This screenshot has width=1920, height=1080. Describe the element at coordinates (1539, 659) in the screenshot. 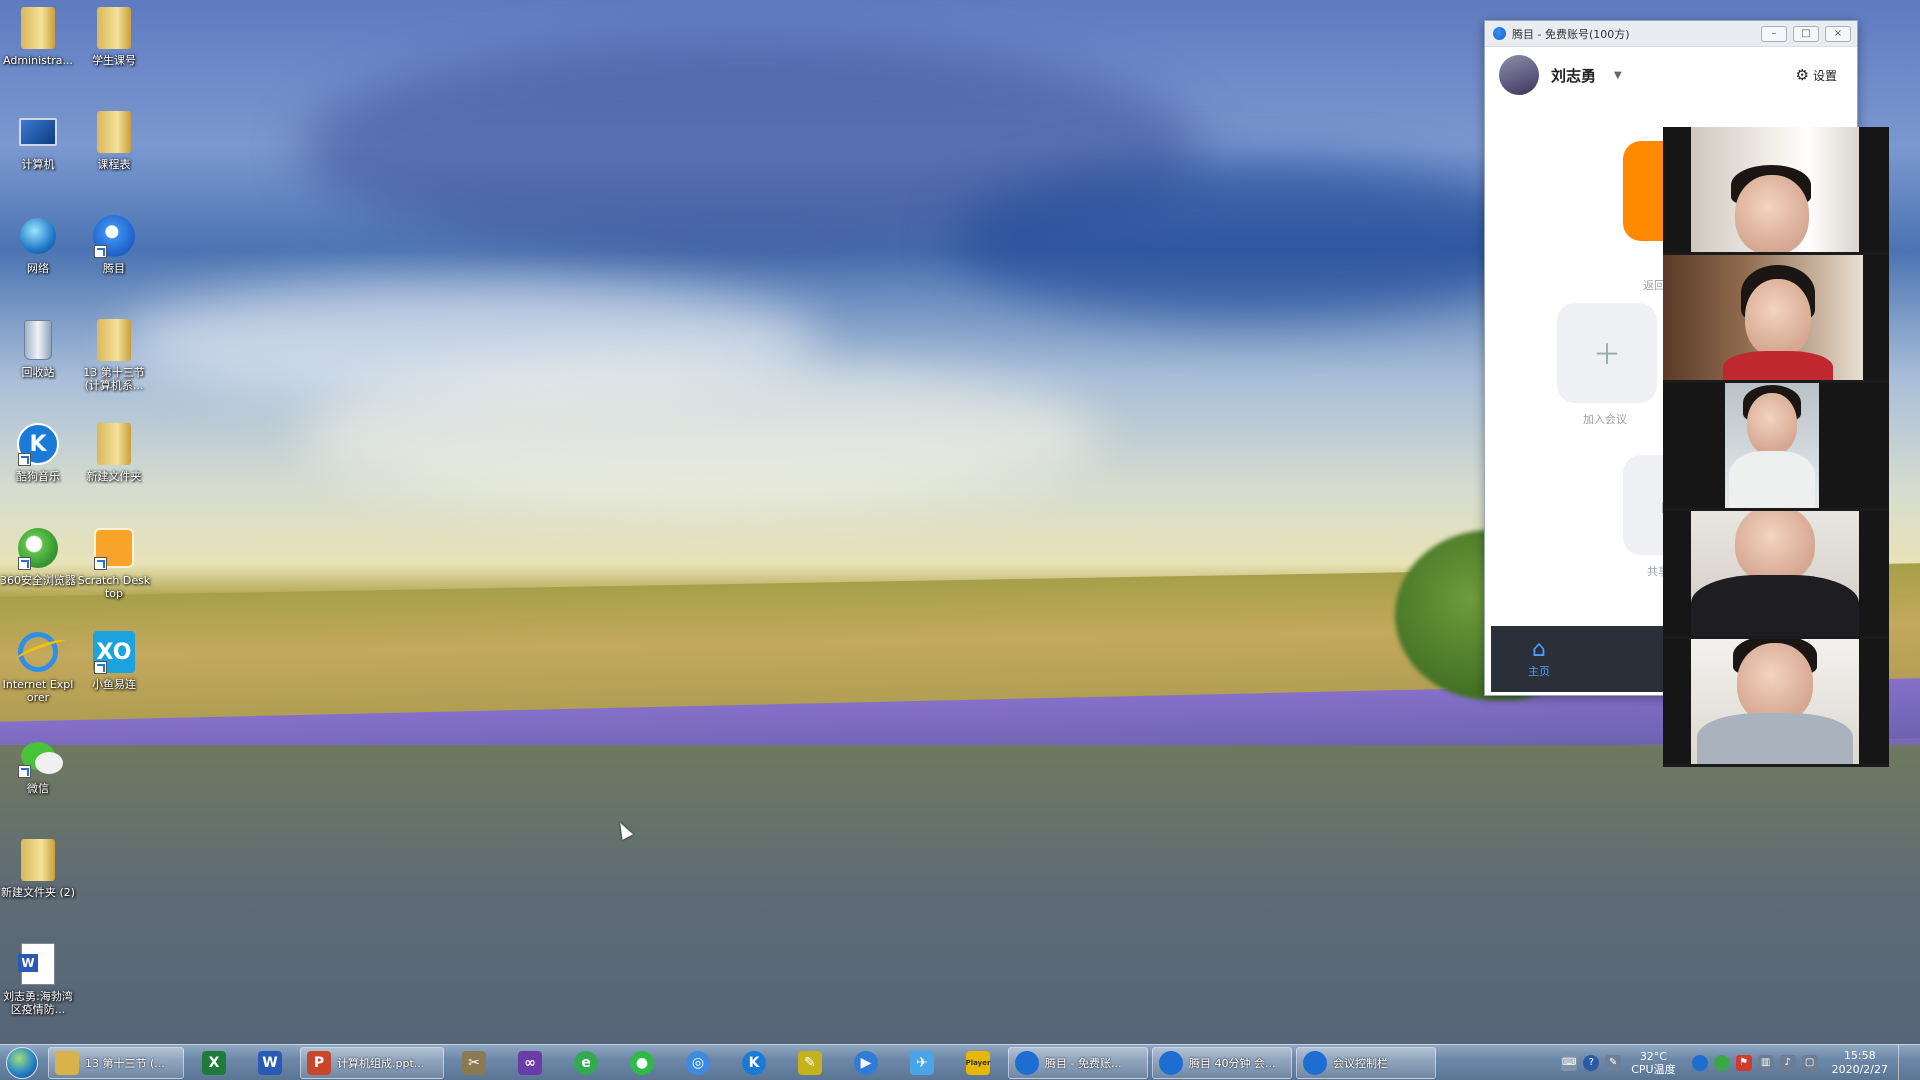

I see `tab-home: ⌂ 主页` at that location.